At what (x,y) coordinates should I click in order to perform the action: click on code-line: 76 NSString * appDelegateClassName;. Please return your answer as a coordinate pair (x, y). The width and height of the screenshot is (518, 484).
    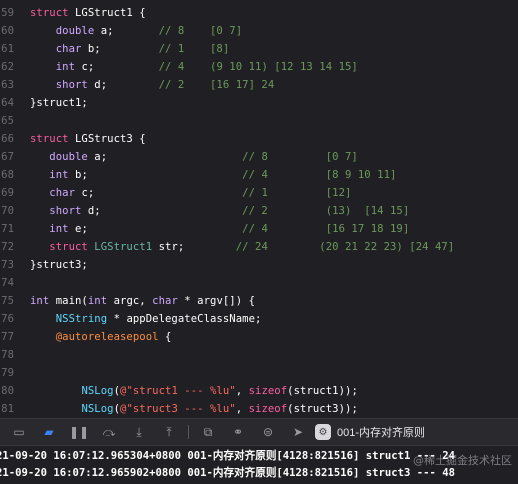
    Looking at the image, I should click on (130, 319).